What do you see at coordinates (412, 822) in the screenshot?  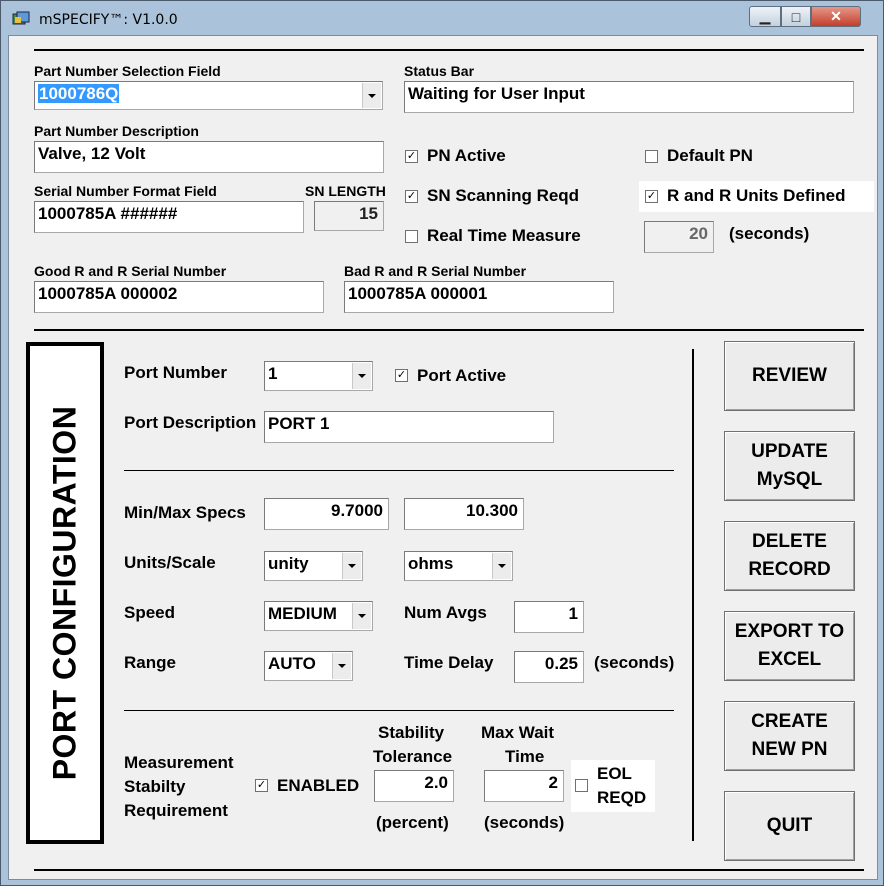 I see `stab-tol-unit: (percent)` at bounding box center [412, 822].